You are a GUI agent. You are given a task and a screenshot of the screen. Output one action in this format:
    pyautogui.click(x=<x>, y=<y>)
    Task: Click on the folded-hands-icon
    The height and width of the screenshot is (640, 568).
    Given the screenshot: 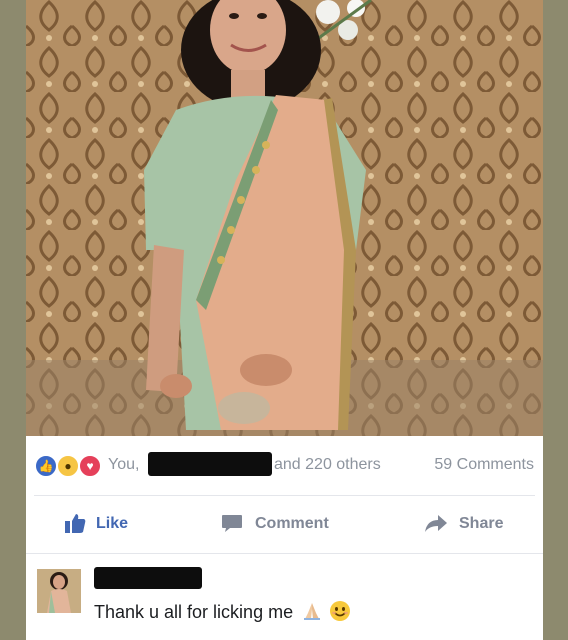 What is the action you would take?
    pyautogui.click(x=312, y=611)
    